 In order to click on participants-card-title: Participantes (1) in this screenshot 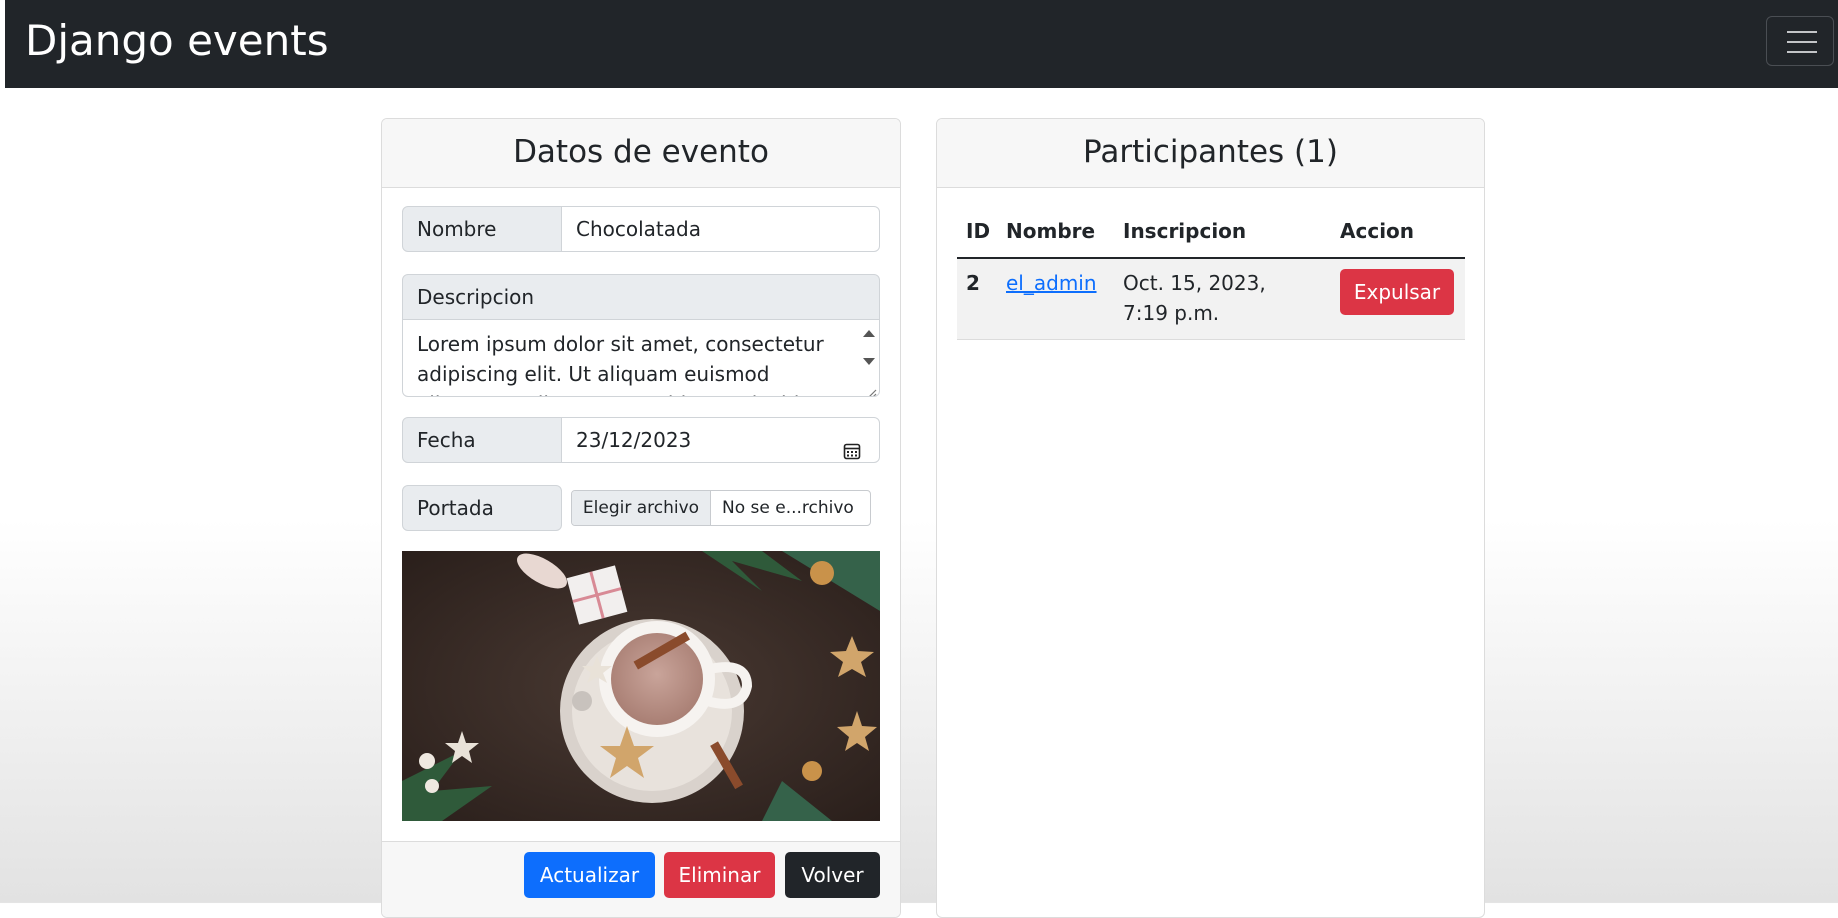, I will do `click(1210, 153)`.